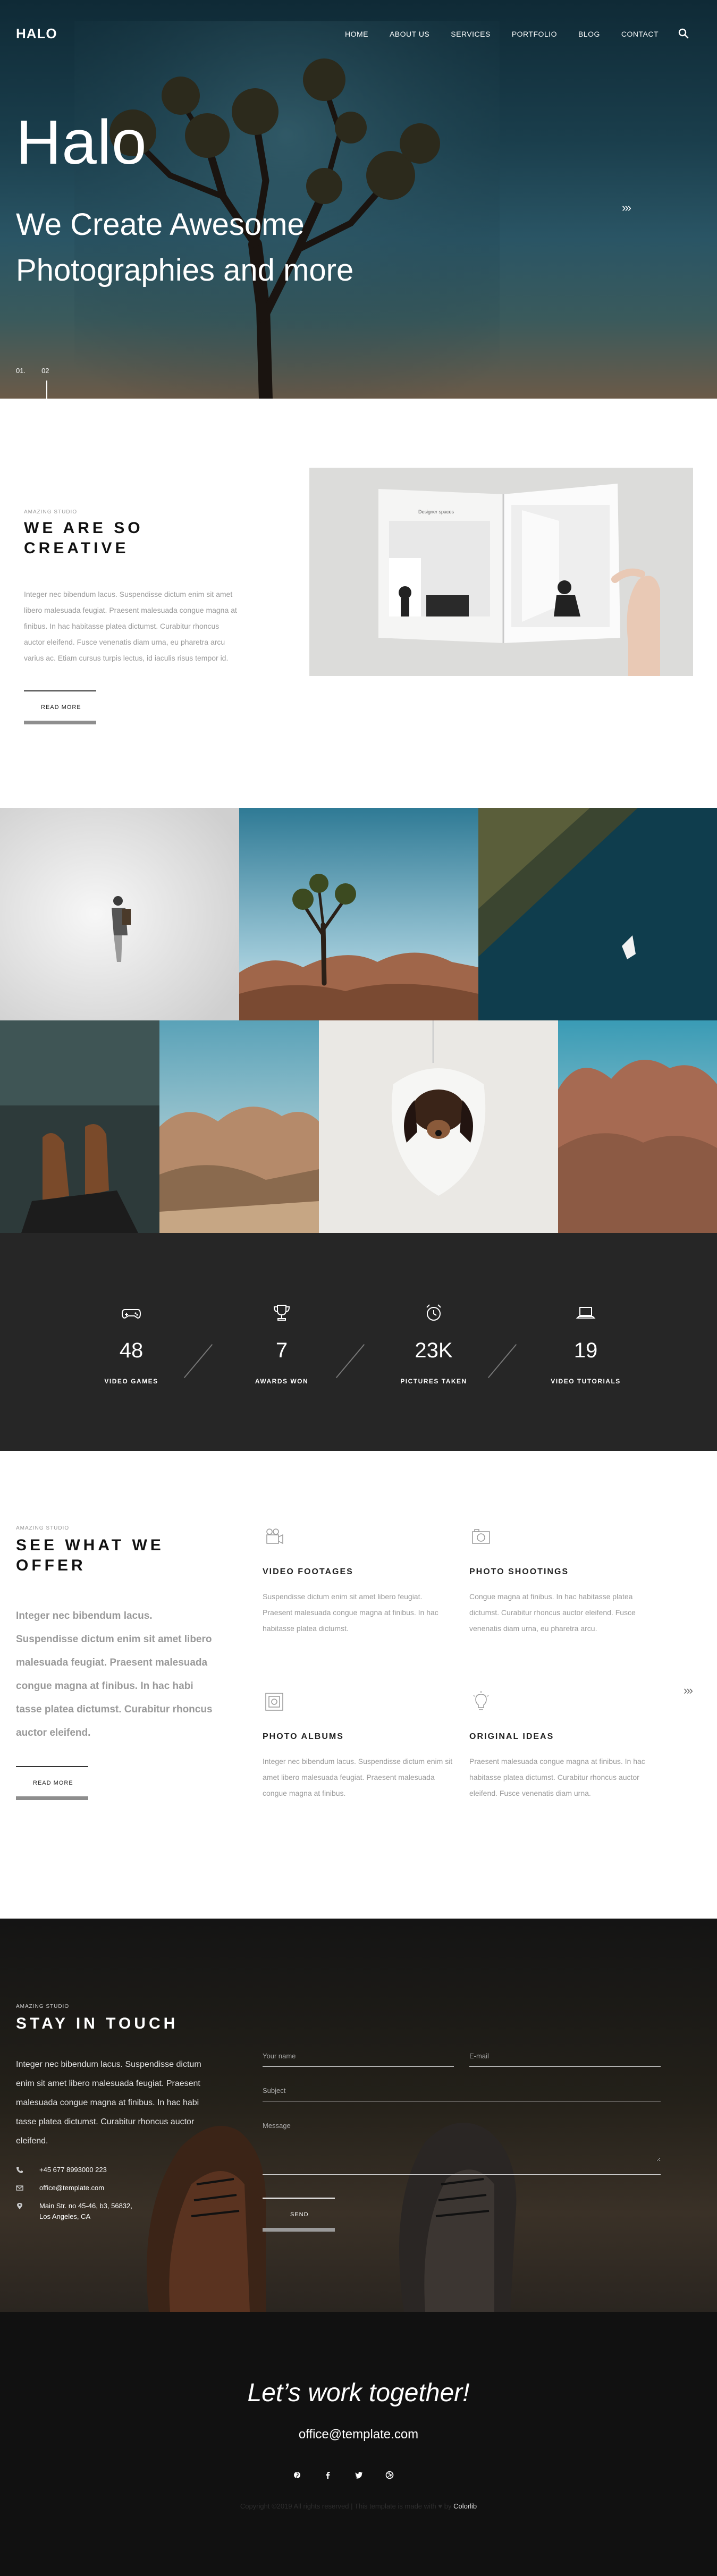  What do you see at coordinates (359, 2475) in the screenshot?
I see `twitter-icon` at bounding box center [359, 2475].